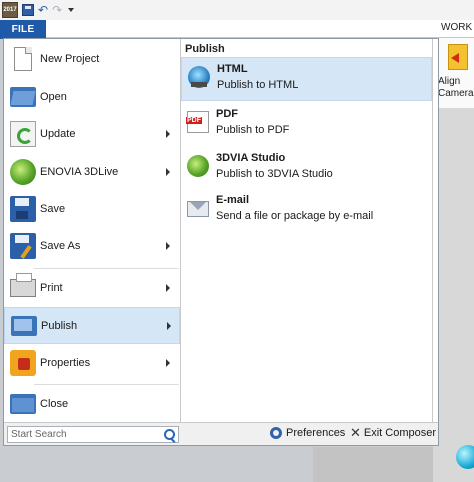 The height and width of the screenshot is (482, 474). I want to click on publish-option-description: Publish to HTML, so click(258, 85).